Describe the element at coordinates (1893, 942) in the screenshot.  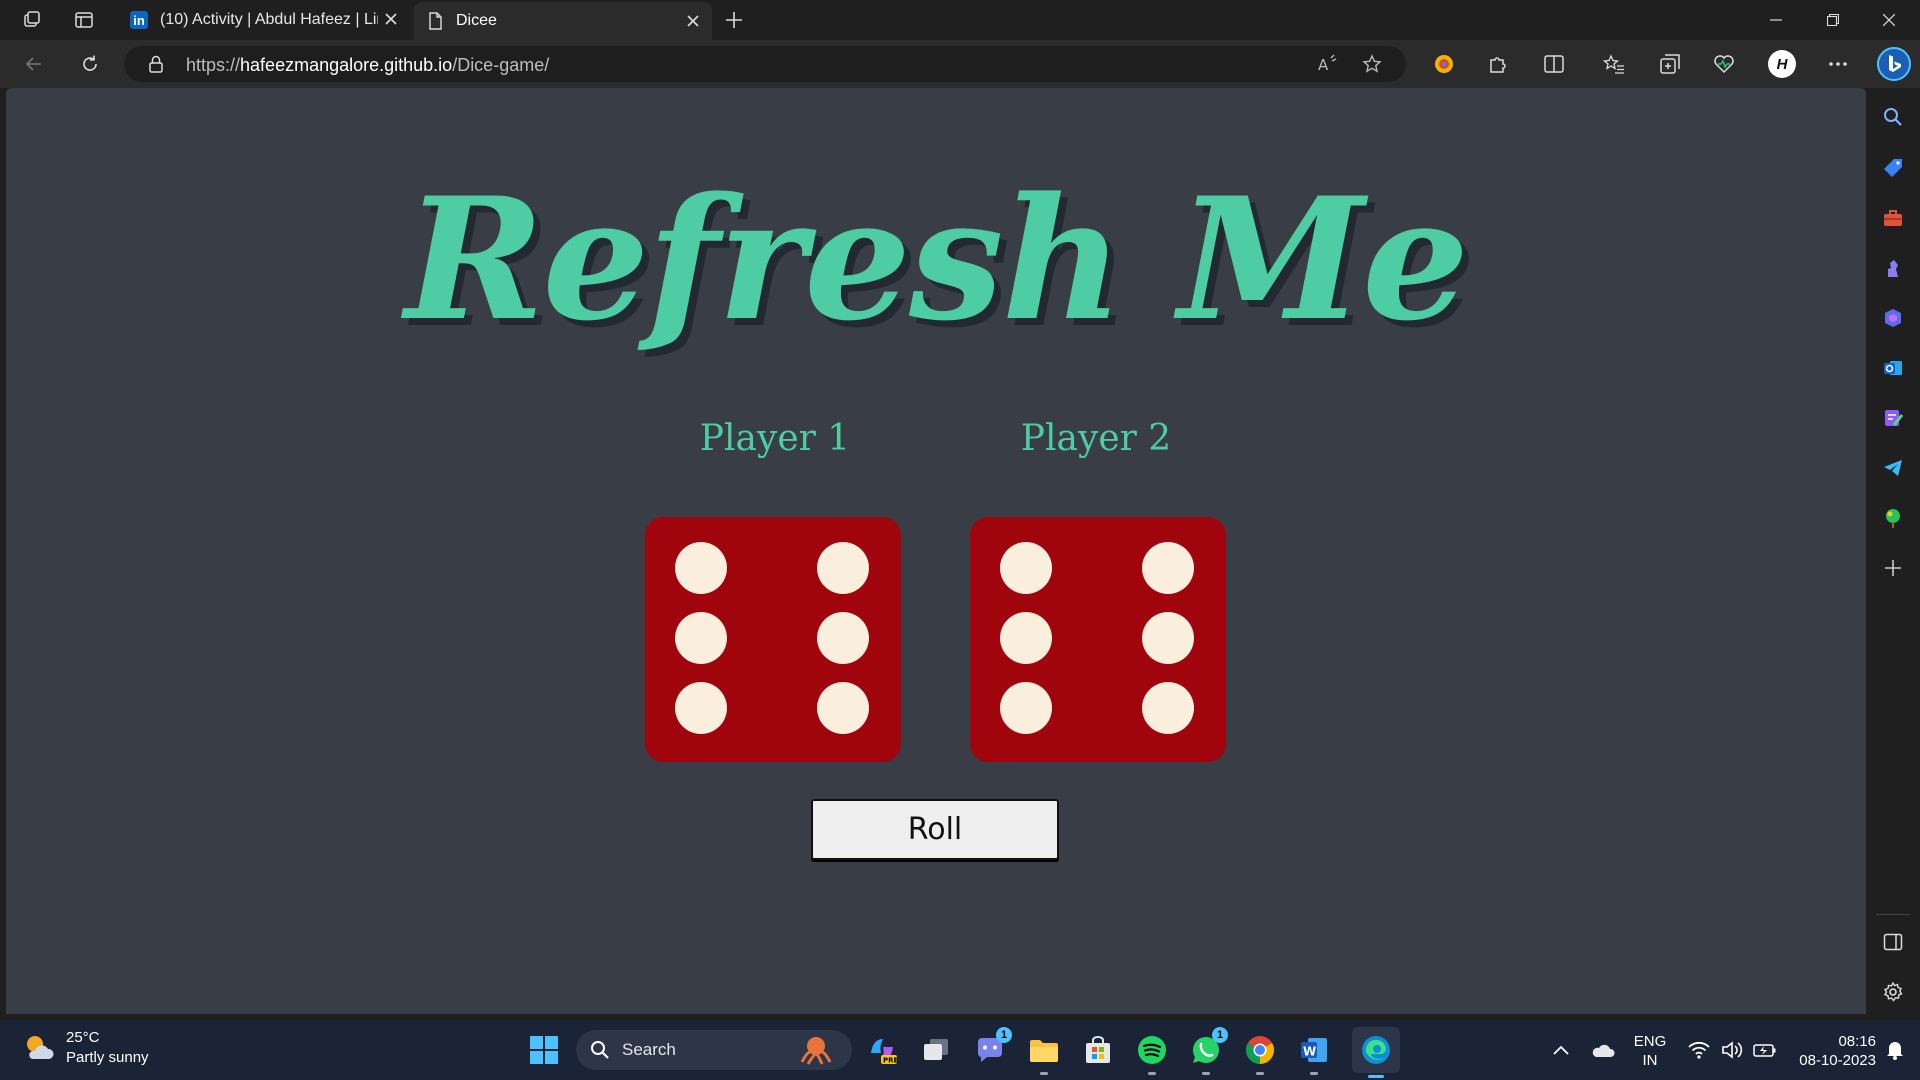
I see `hide-sidebar-icon` at that location.